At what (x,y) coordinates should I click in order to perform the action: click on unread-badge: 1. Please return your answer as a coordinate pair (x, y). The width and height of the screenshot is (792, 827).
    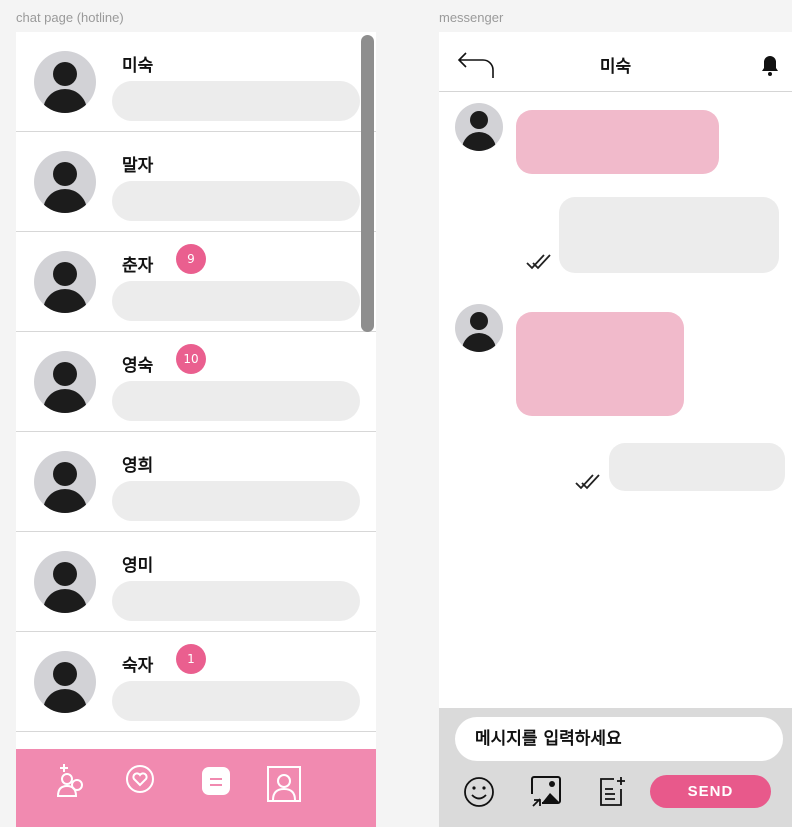
    Looking at the image, I should click on (191, 659).